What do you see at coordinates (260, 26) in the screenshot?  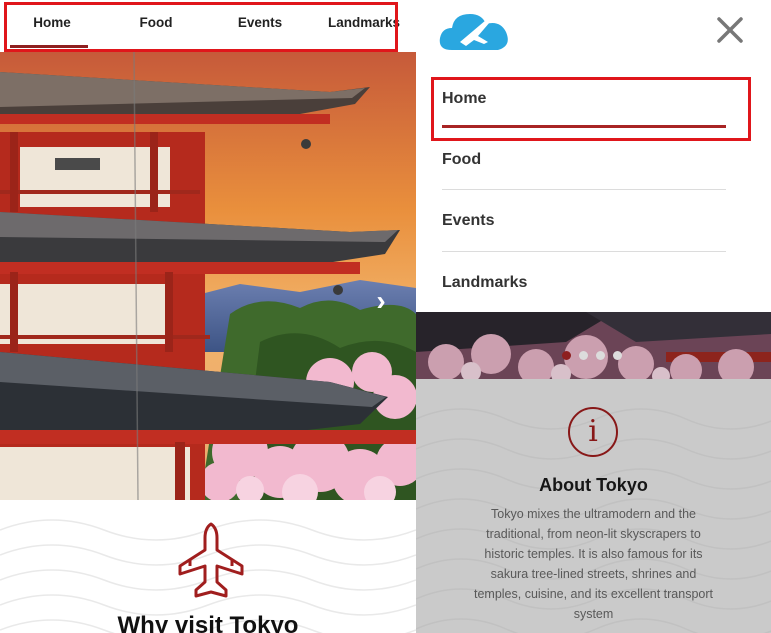 I see `tab-events: Events` at bounding box center [260, 26].